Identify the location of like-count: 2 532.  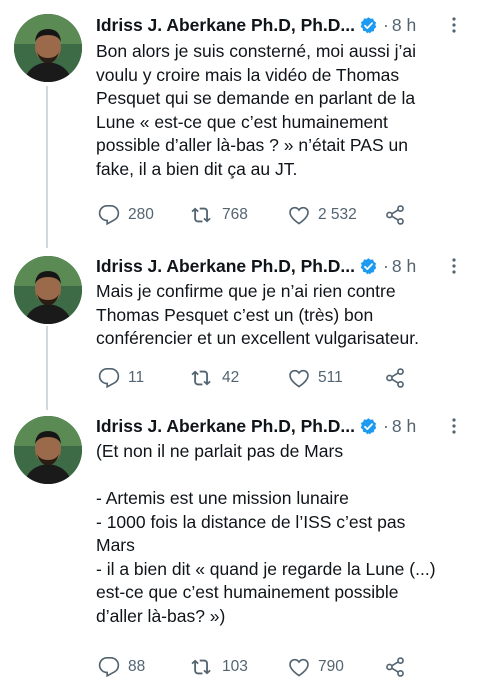
(337, 214).